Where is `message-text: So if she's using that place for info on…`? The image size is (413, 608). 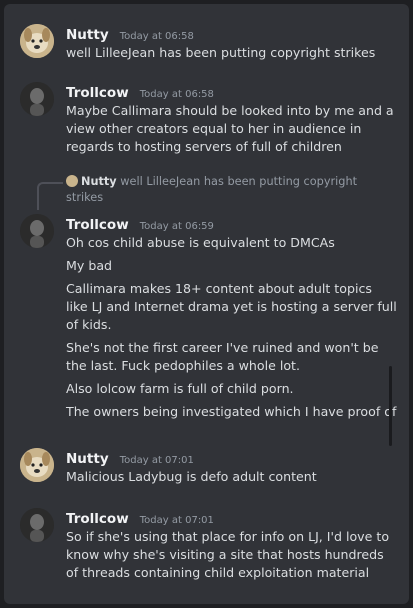
message-text: So if she's using that place for info on… is located at coordinates (228, 554).